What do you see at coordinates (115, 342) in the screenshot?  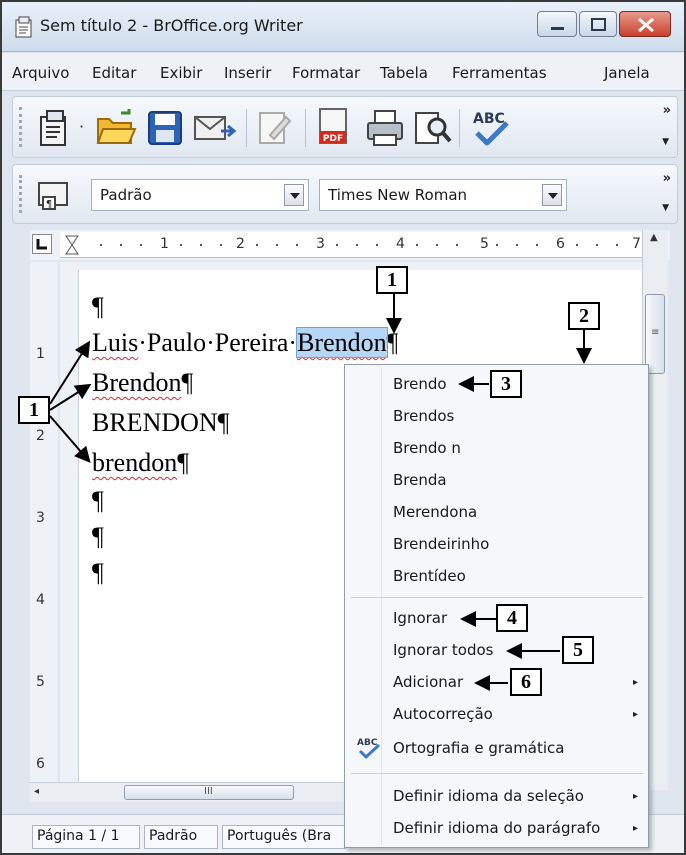 I see `misspelled-word: Luis` at bounding box center [115, 342].